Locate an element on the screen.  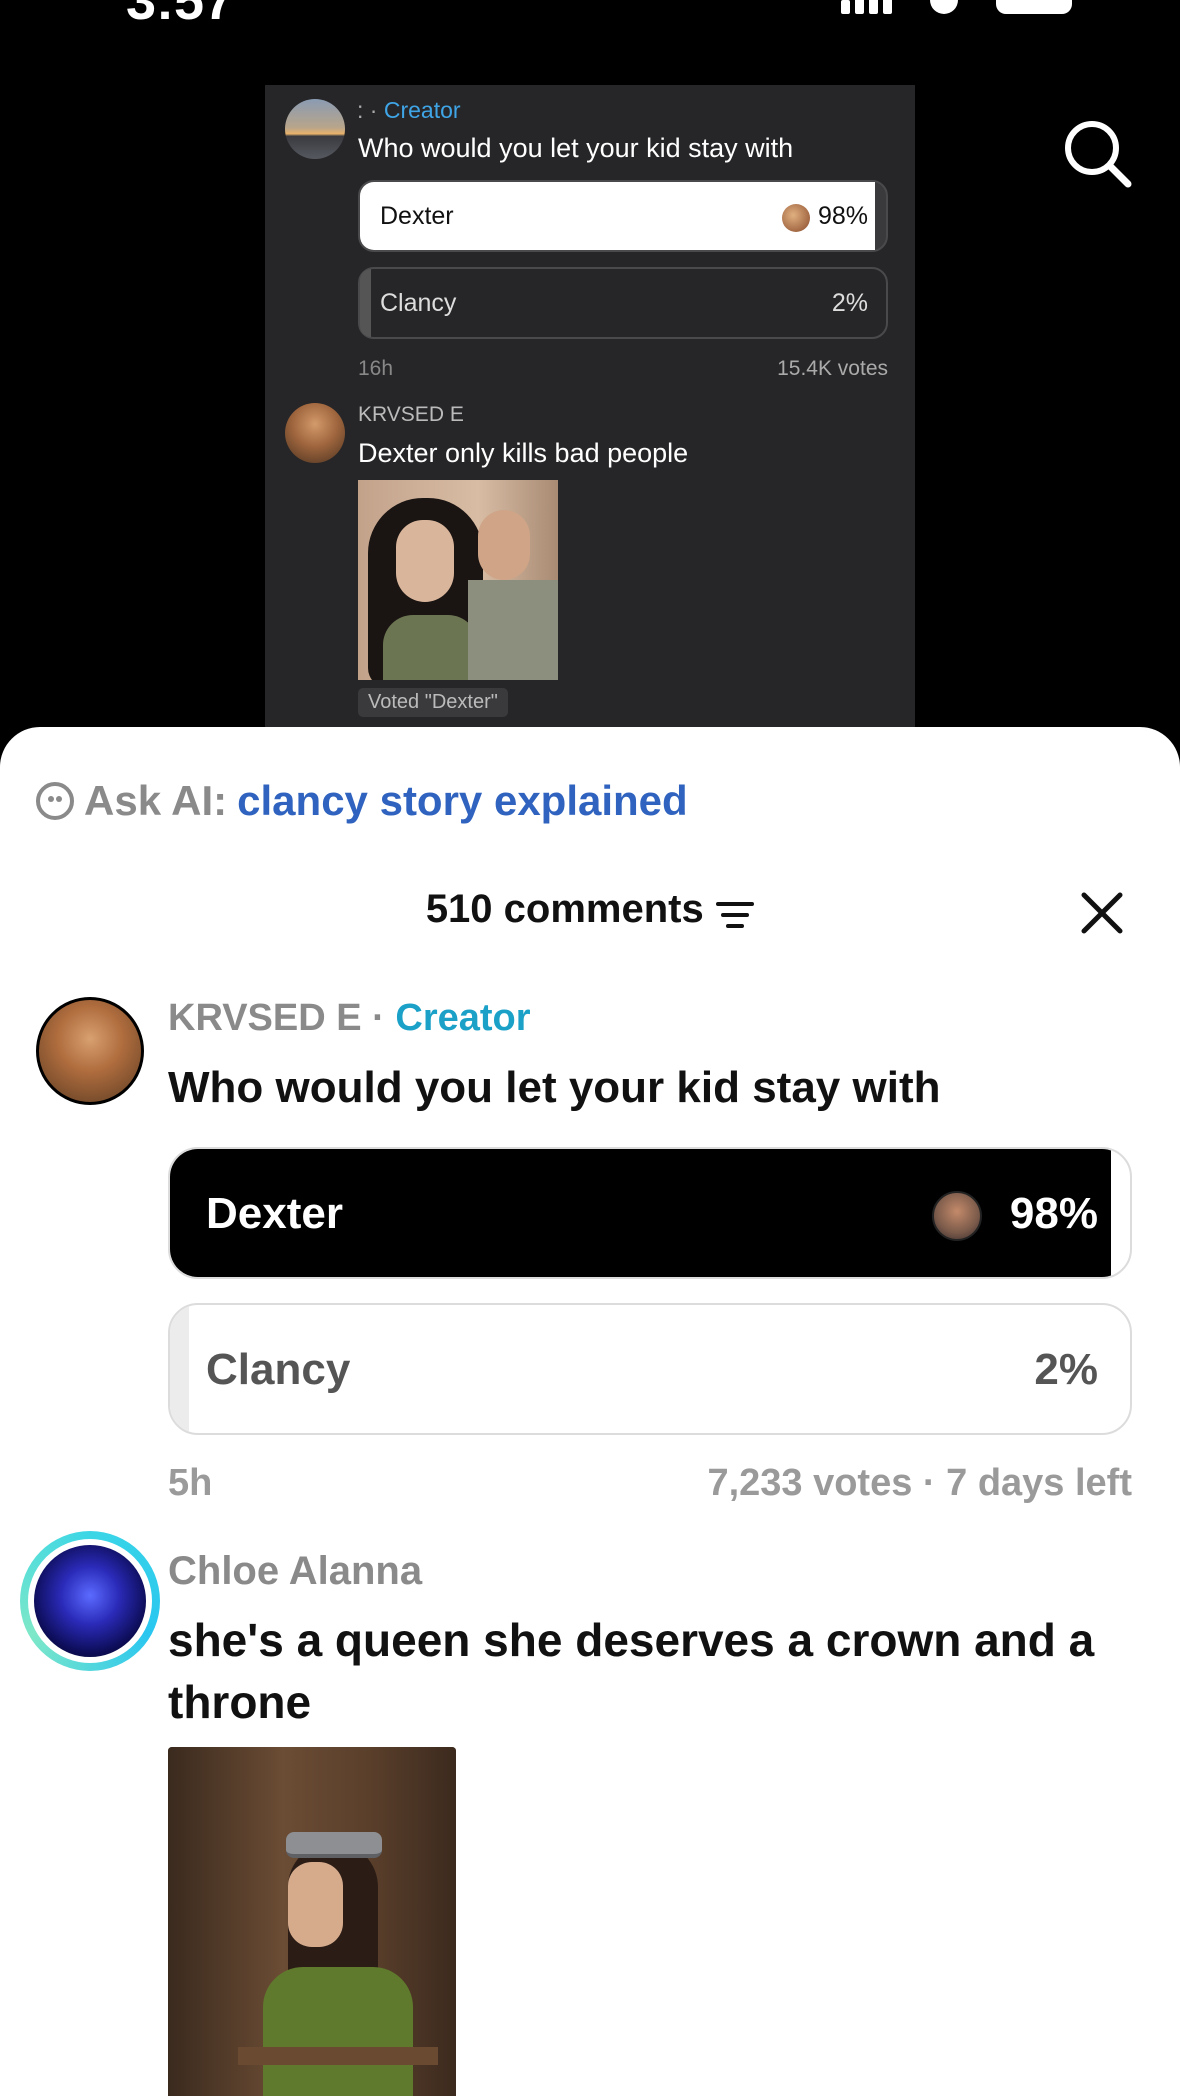
poll-time: 5h is located at coordinates (190, 1483).